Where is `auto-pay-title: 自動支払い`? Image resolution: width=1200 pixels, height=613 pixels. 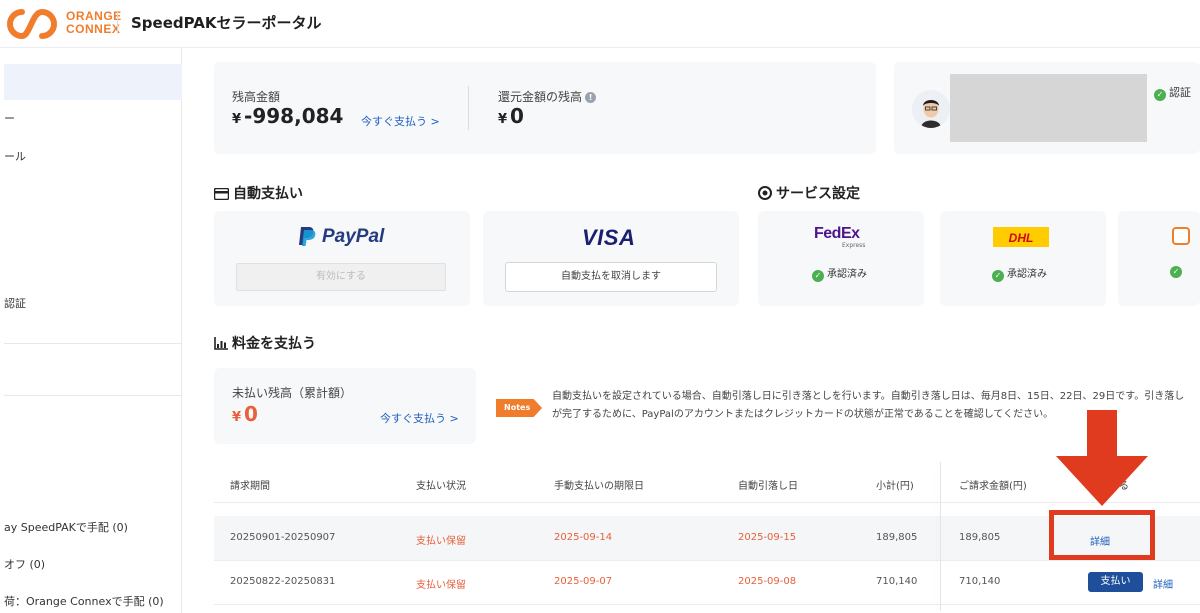
auto-pay-title: 自動支払い is located at coordinates (258, 193).